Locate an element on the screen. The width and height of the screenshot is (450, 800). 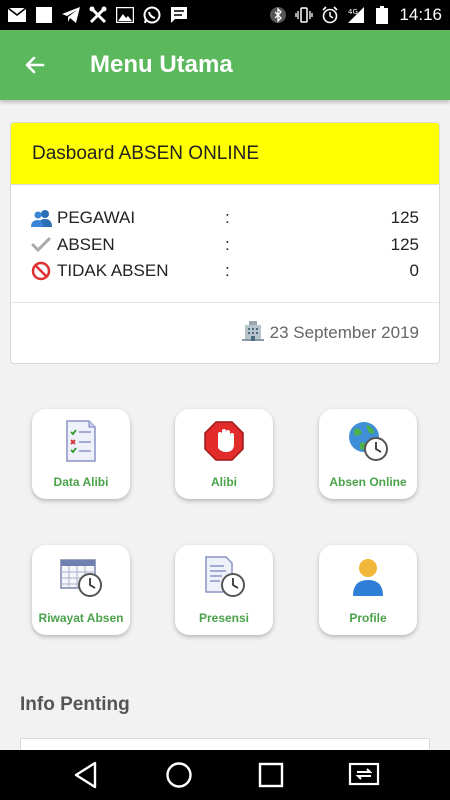
menu-alibi: Alibi is located at coordinates (224, 454).